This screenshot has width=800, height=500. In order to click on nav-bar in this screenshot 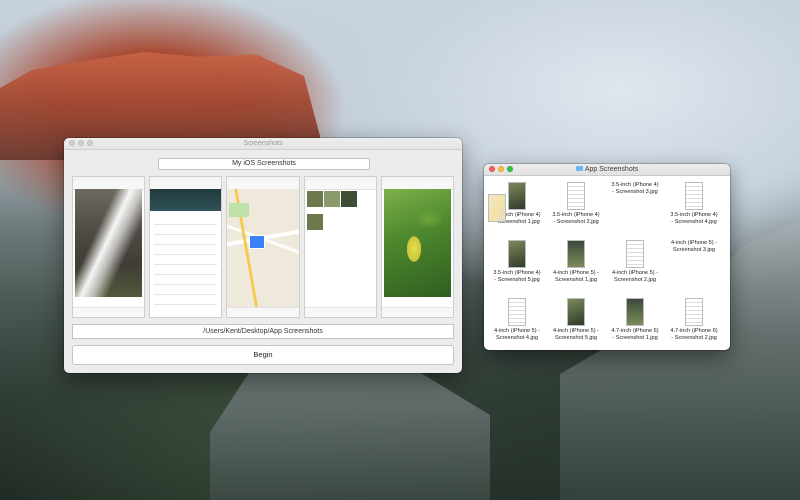, I will do `click(340, 185)`.